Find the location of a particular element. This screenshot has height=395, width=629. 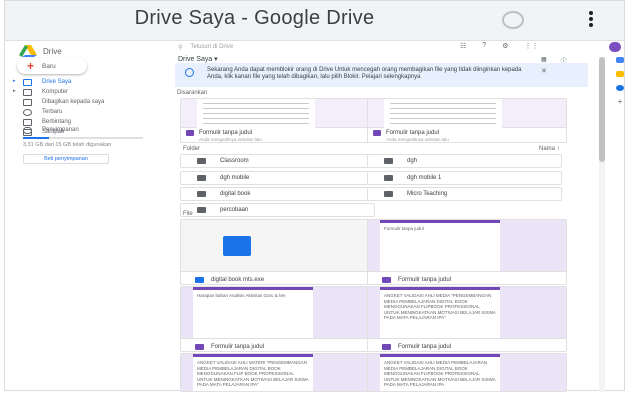

file-type-icon is located at coordinates (199, 280).